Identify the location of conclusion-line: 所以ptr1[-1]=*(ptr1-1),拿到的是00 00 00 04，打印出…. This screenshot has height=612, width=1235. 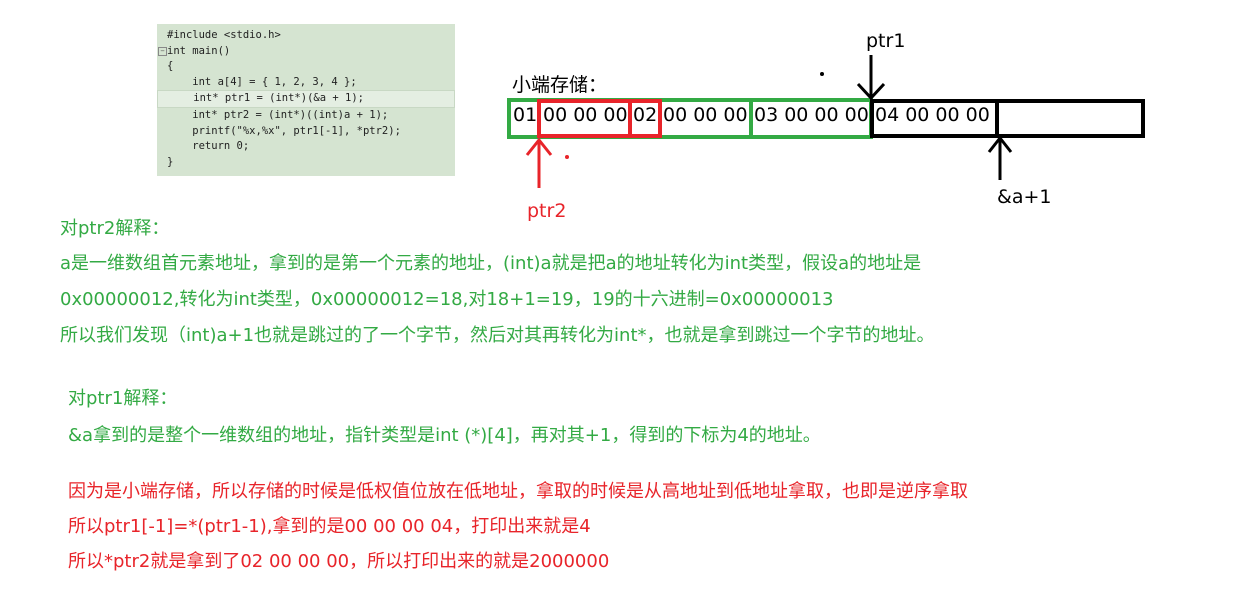
(329, 526).